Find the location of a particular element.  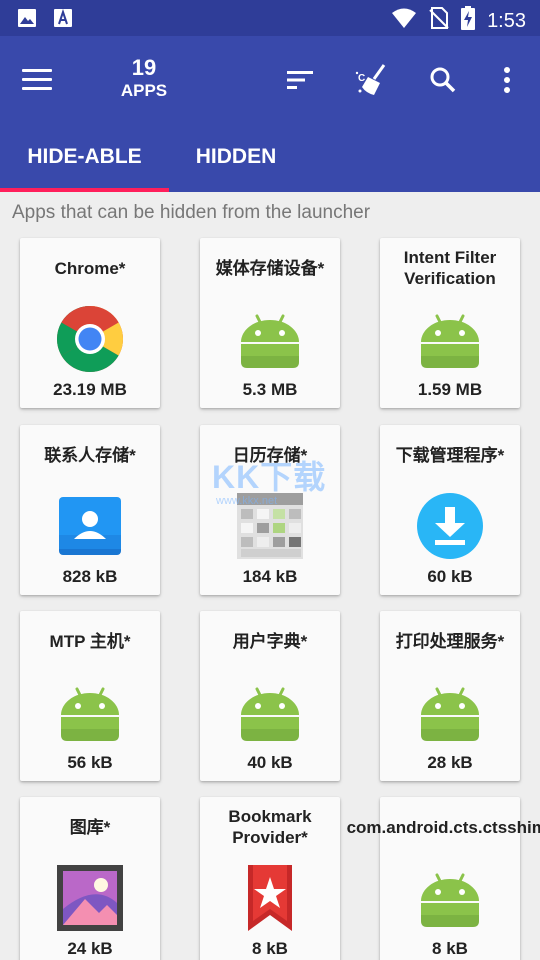

apps-count-number: 19 is located at coordinates (144, 67).